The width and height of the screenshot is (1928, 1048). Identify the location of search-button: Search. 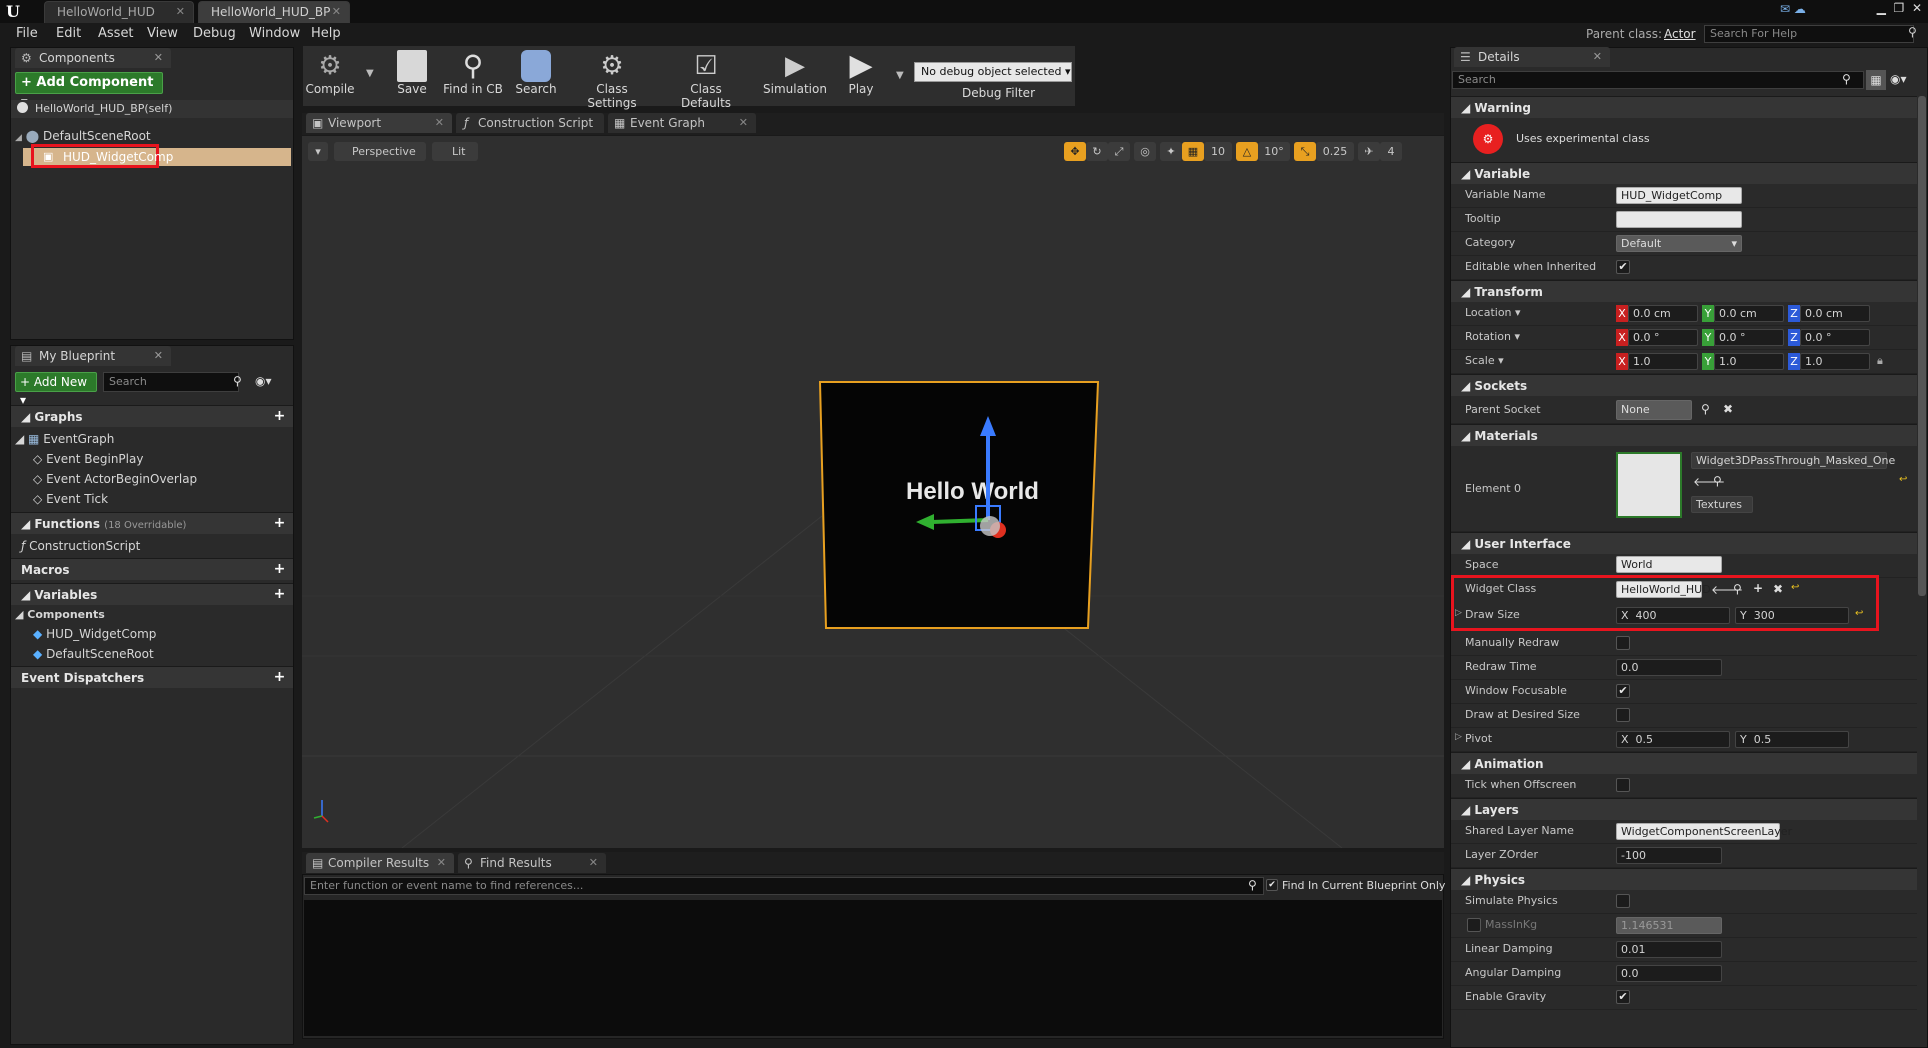
(536, 77).